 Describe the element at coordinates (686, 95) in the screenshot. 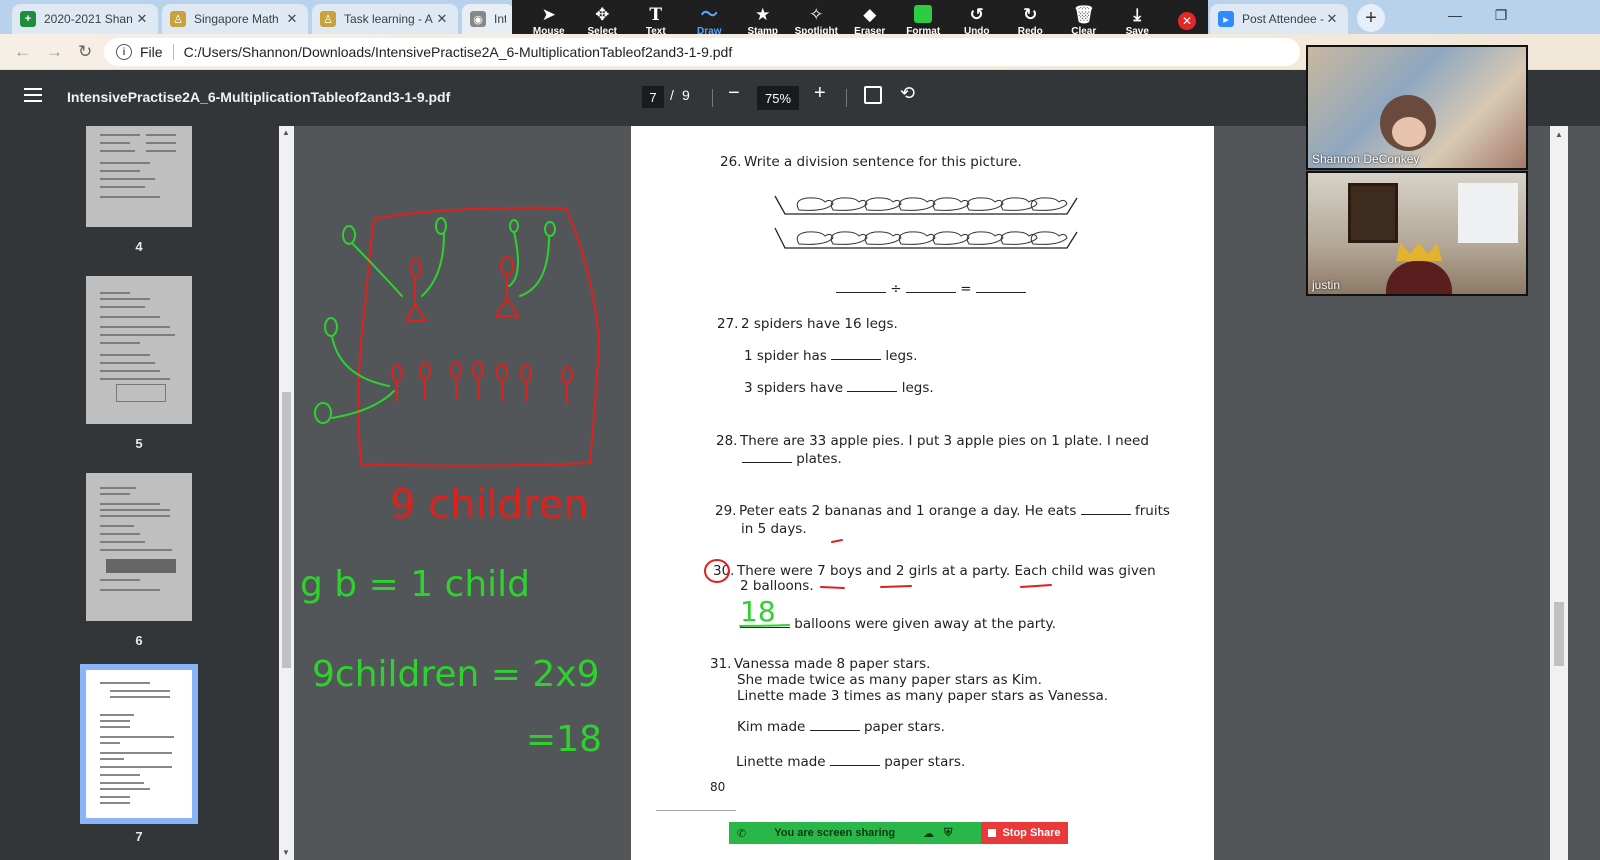

I see `total-pages: 9` at that location.